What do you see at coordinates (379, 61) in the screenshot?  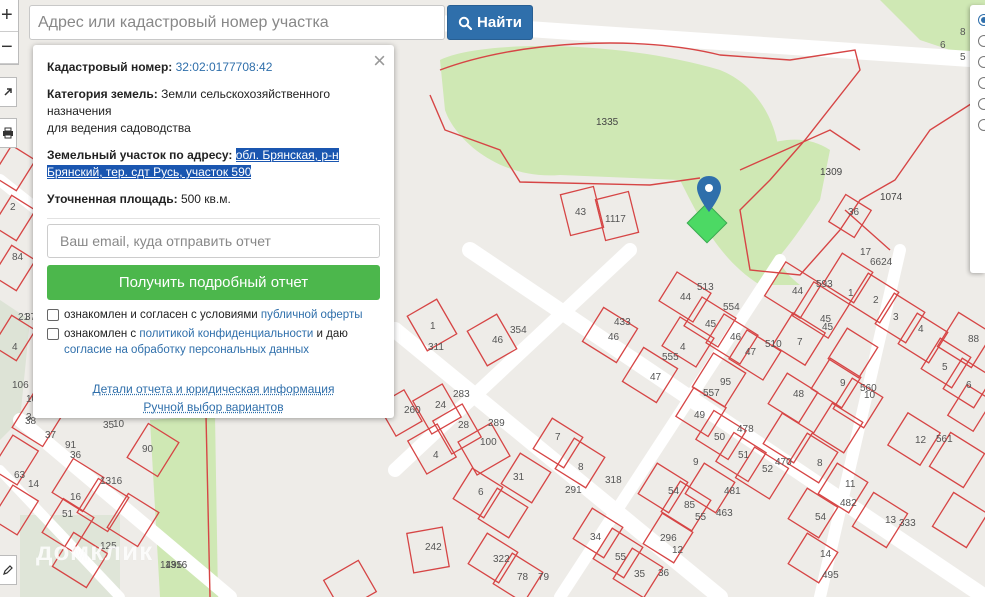 I see `close-popup-button: ×` at bounding box center [379, 61].